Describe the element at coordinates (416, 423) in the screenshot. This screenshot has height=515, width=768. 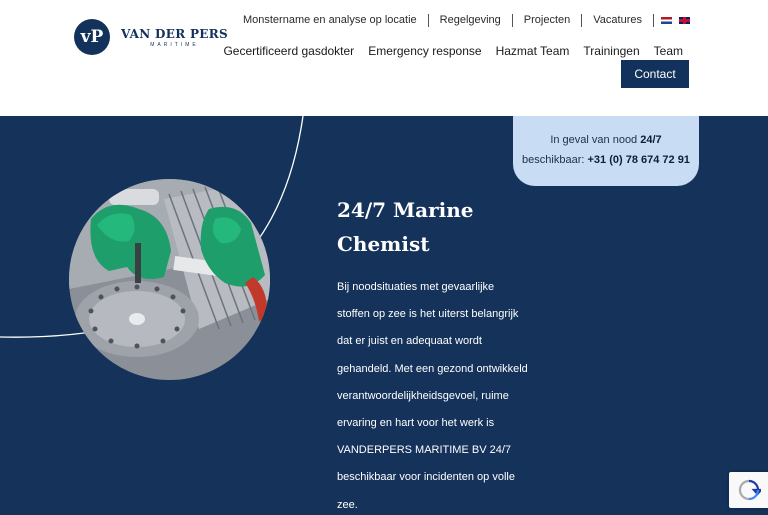
I see `description-line: ervaring en hart voor het werk is` at that location.